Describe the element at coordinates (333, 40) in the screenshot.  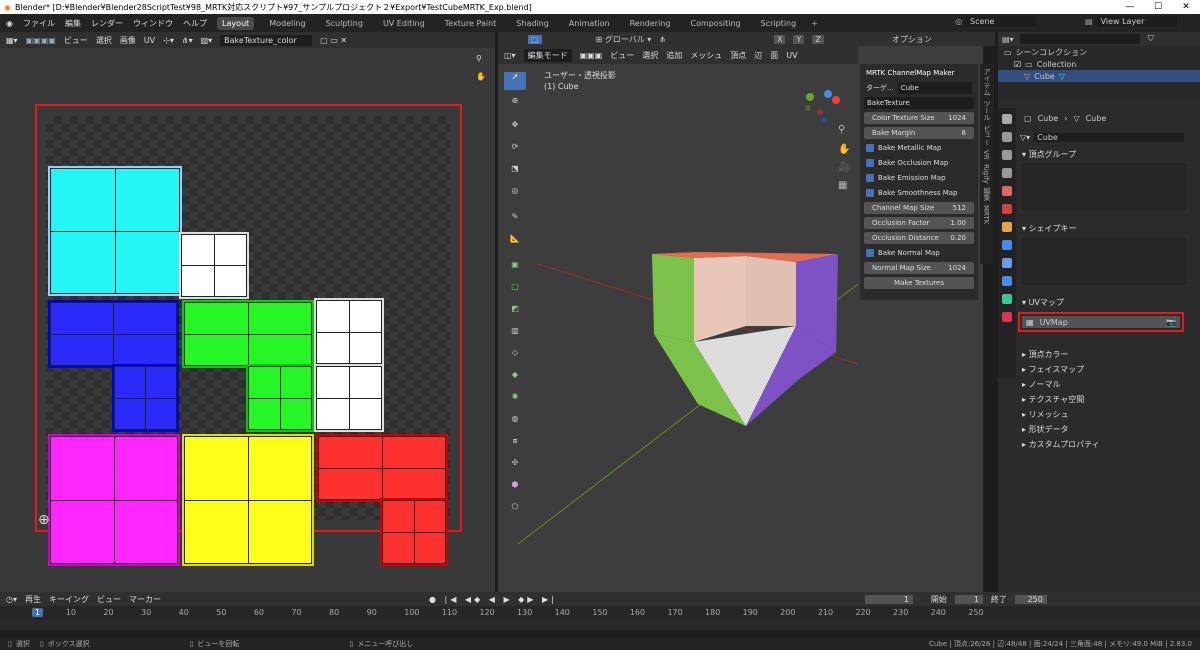
I see `new-image-icon: ▢ ▭ ✕` at that location.